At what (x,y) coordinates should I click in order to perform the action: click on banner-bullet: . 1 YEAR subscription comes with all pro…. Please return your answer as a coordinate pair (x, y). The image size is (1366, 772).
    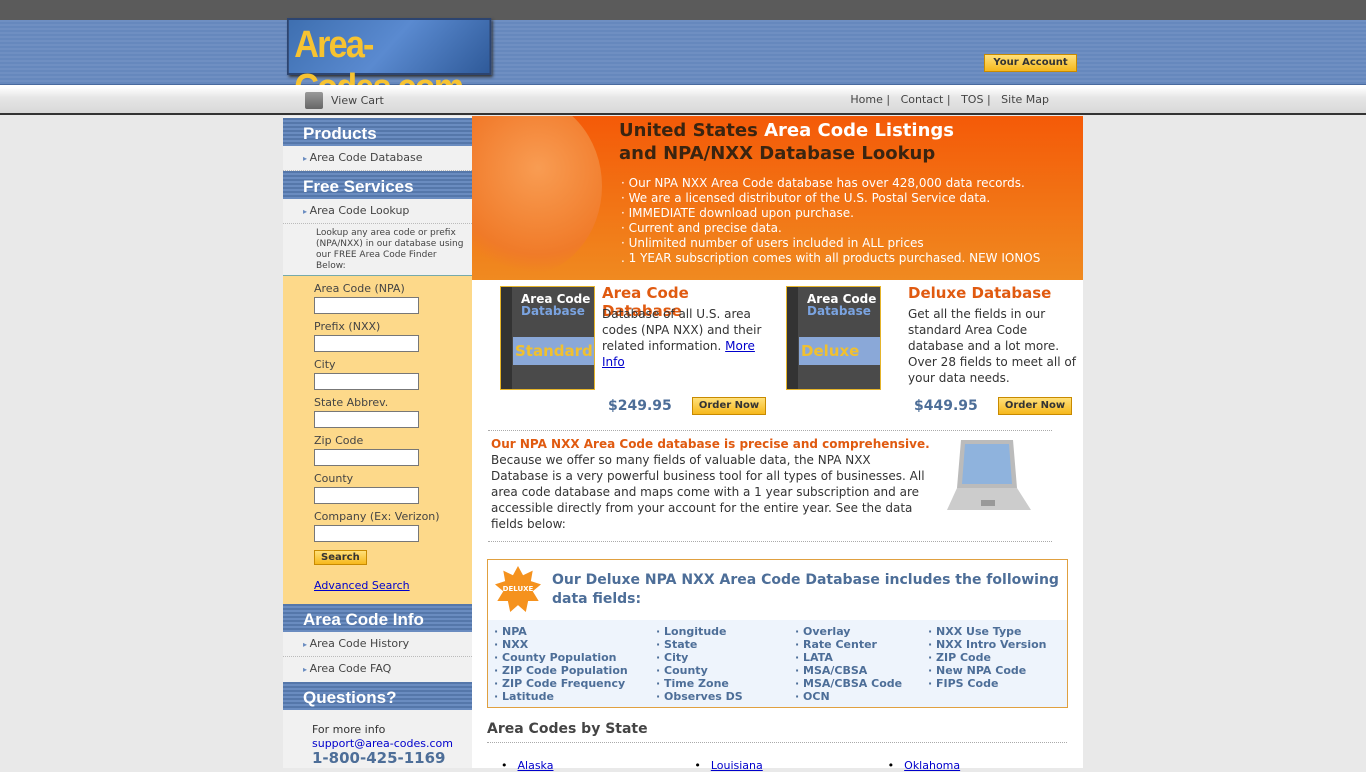
    Looking at the image, I should click on (831, 258).